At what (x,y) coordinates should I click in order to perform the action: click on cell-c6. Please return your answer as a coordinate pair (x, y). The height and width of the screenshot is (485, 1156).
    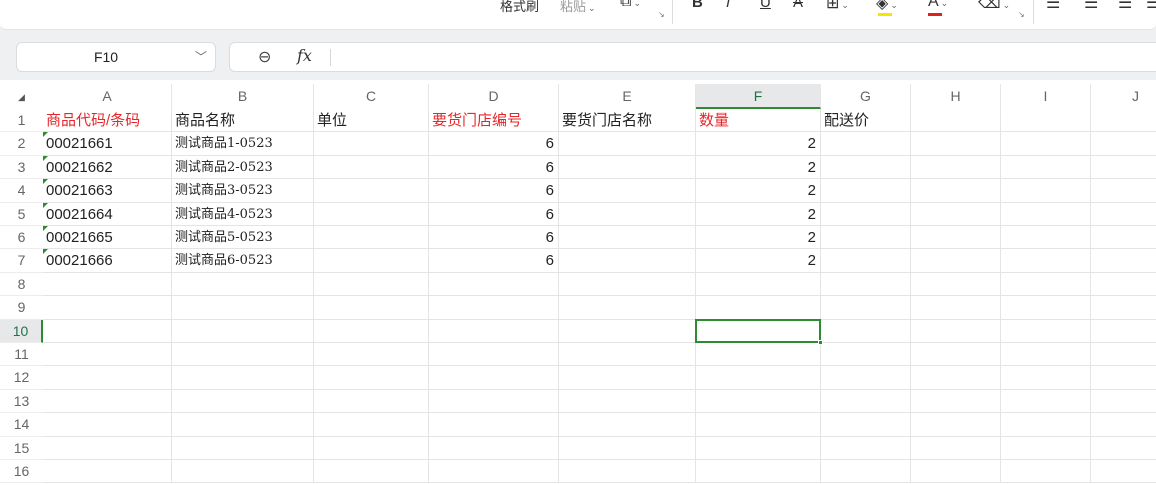
    Looking at the image, I should click on (371, 238).